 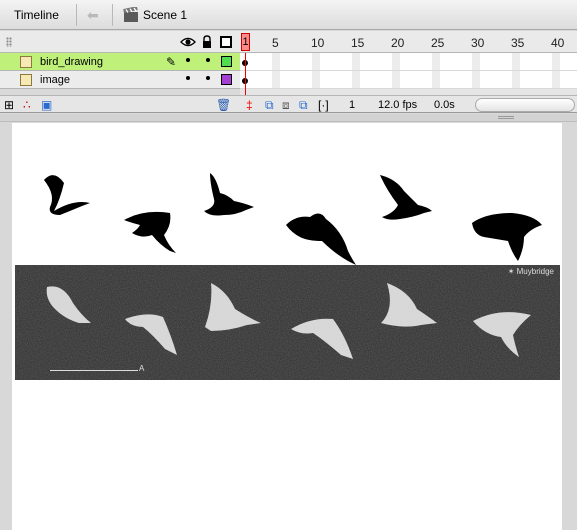 I want to click on current-frame: 1, so click(x=352, y=105).